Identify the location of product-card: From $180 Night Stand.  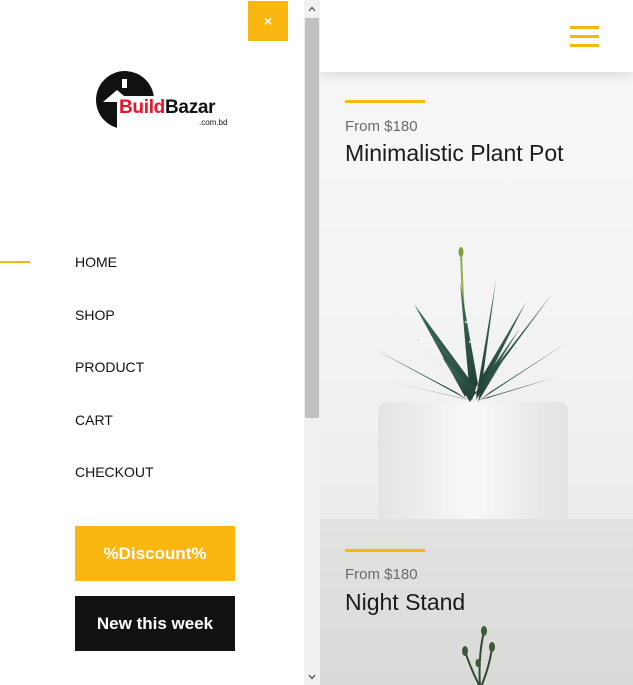
(476, 602).